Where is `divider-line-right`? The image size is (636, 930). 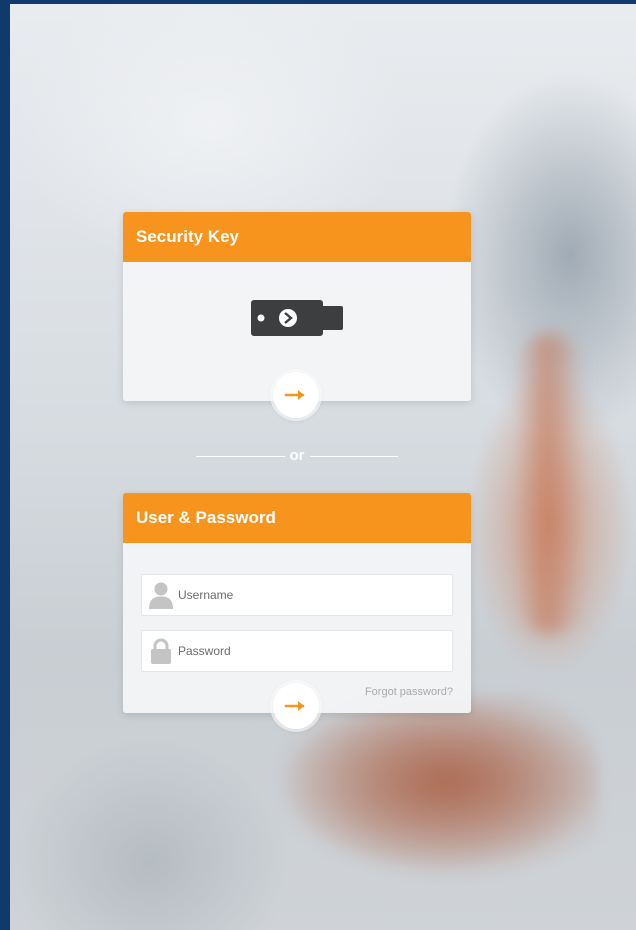
divider-line-right is located at coordinates (353, 456).